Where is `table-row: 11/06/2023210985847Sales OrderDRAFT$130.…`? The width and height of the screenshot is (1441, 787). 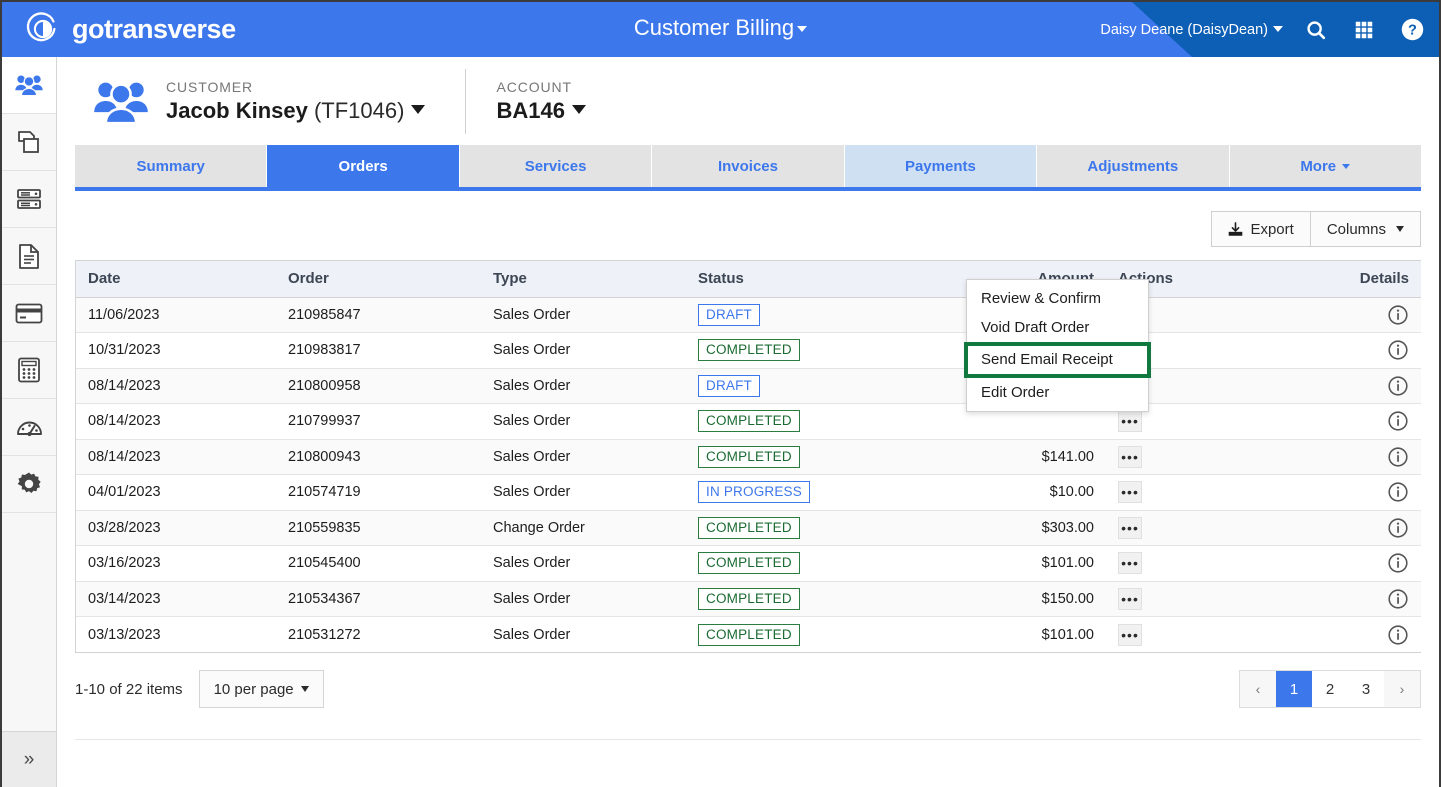
table-row: 11/06/2023210985847Sales OrderDRAFT$130.… is located at coordinates (748, 315).